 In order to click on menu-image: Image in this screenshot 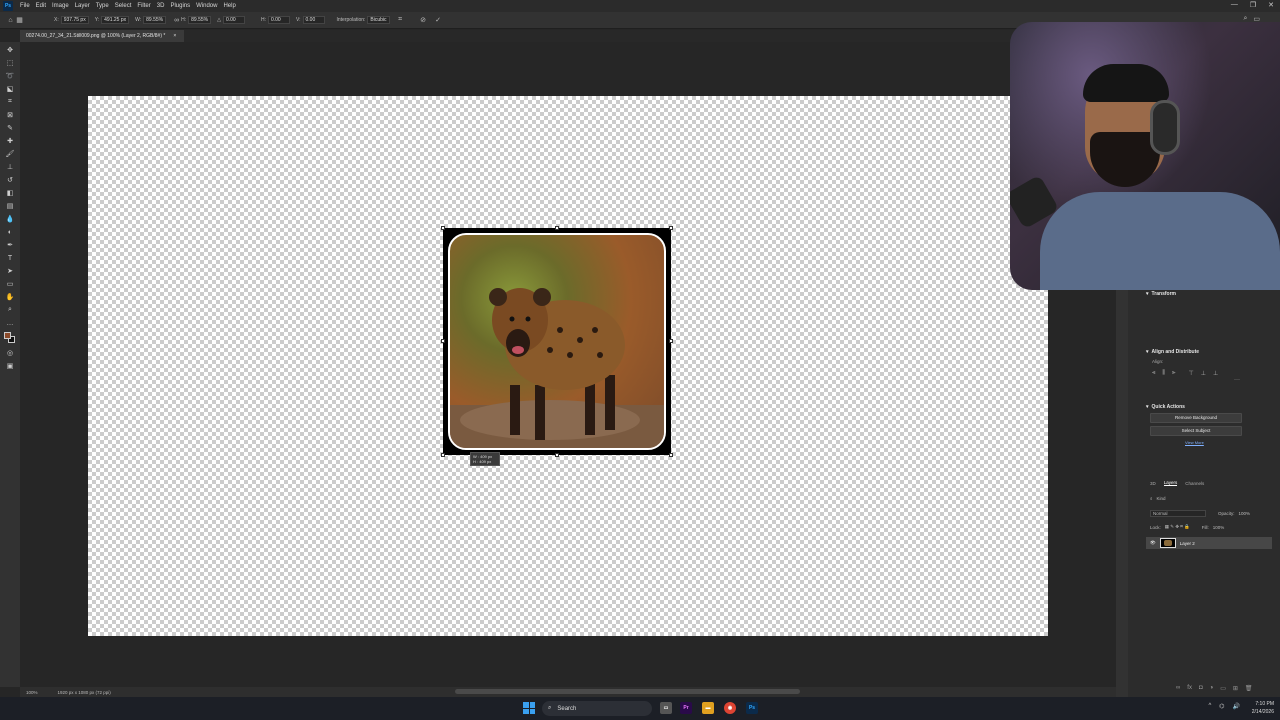, I will do `click(60, 6)`.